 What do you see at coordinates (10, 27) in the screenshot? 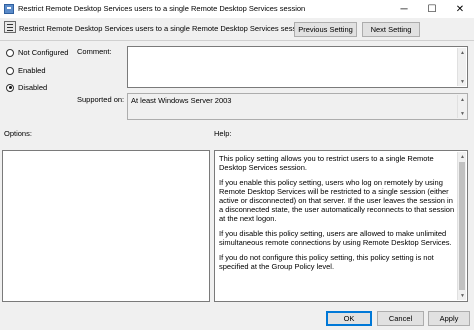
I see `policy-document-icon` at bounding box center [10, 27].